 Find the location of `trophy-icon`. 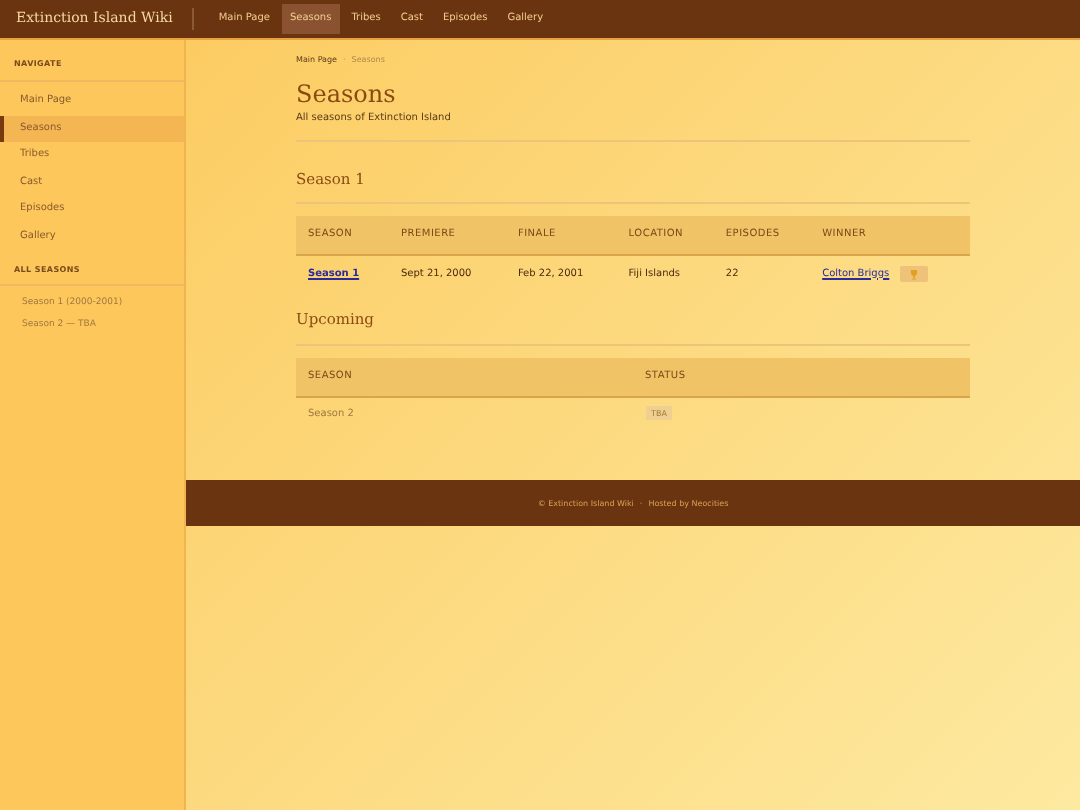

trophy-icon is located at coordinates (913, 274).